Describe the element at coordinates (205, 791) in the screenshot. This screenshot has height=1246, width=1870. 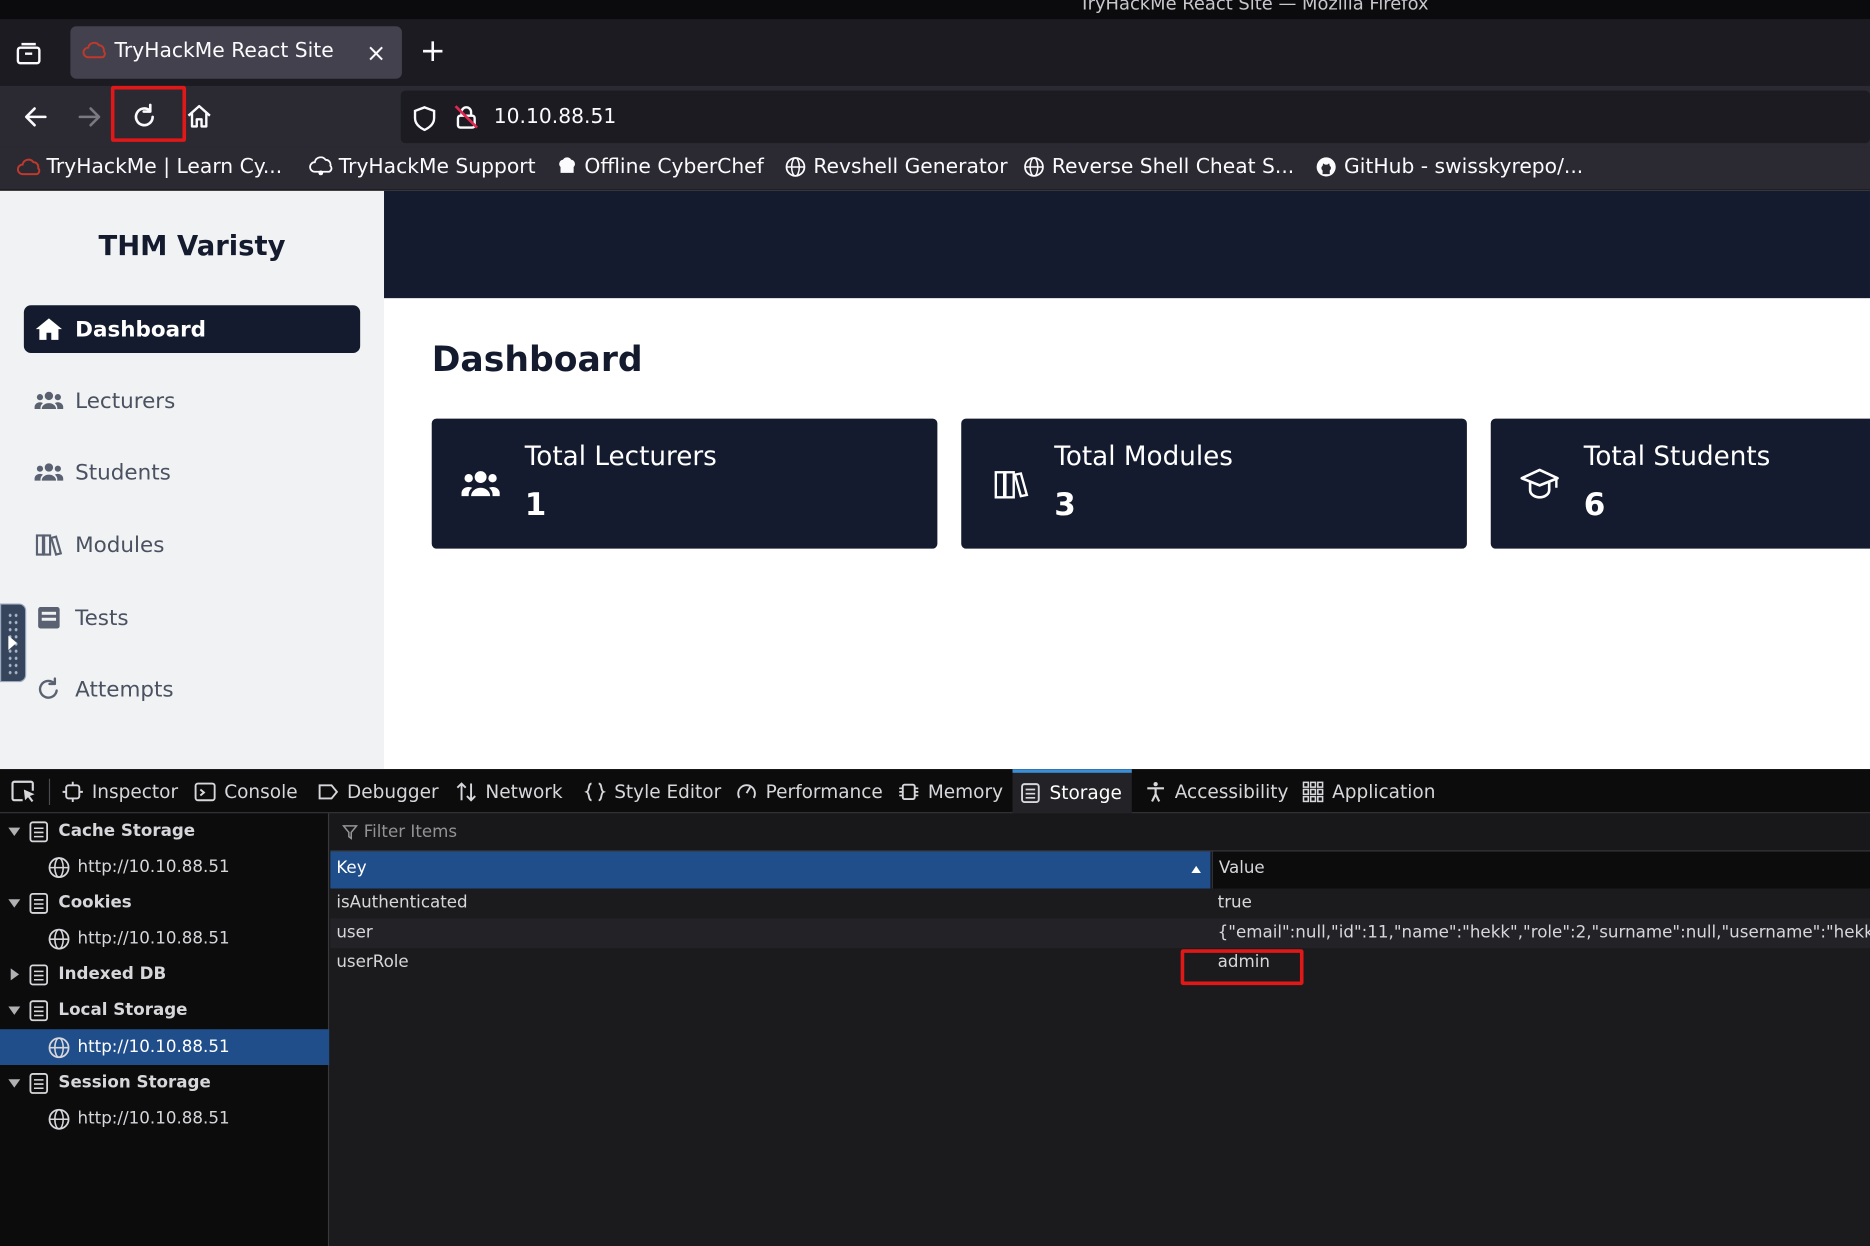
I see `console-icon` at that location.